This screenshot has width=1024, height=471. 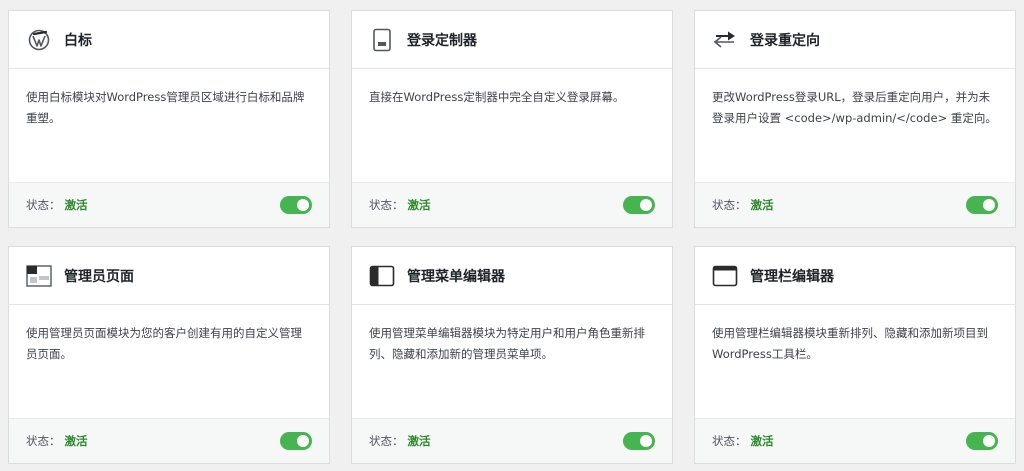 What do you see at coordinates (382, 40) in the screenshot?
I see `login-page-icon` at bounding box center [382, 40].